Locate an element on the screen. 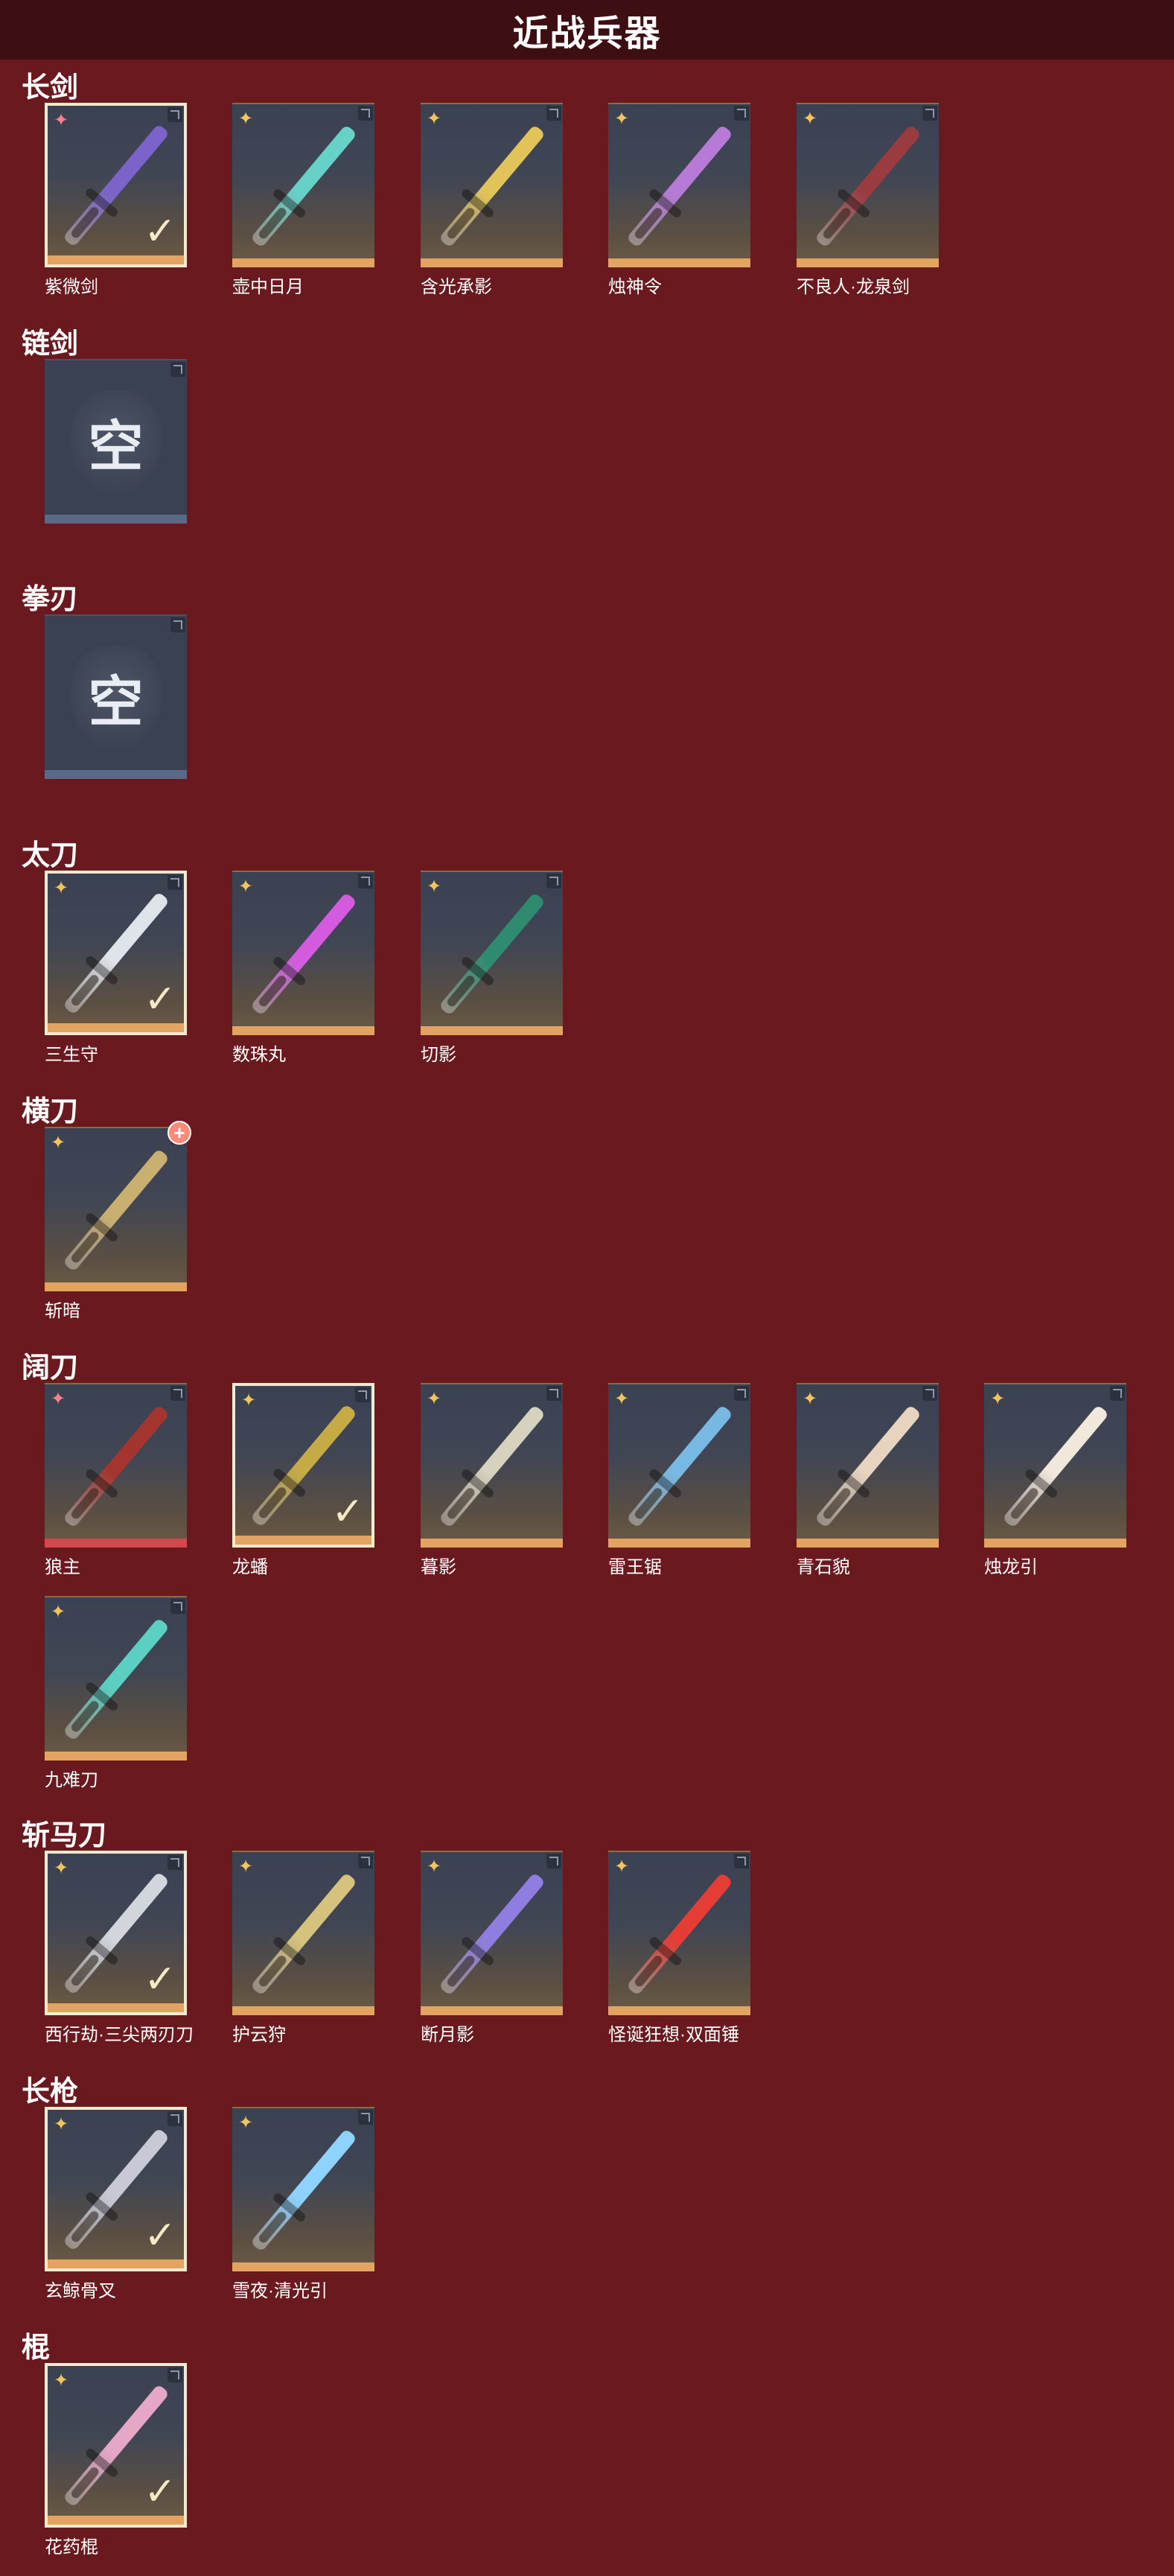  weapon-card: ✦ ✓ 花药棍 is located at coordinates (116, 2460).